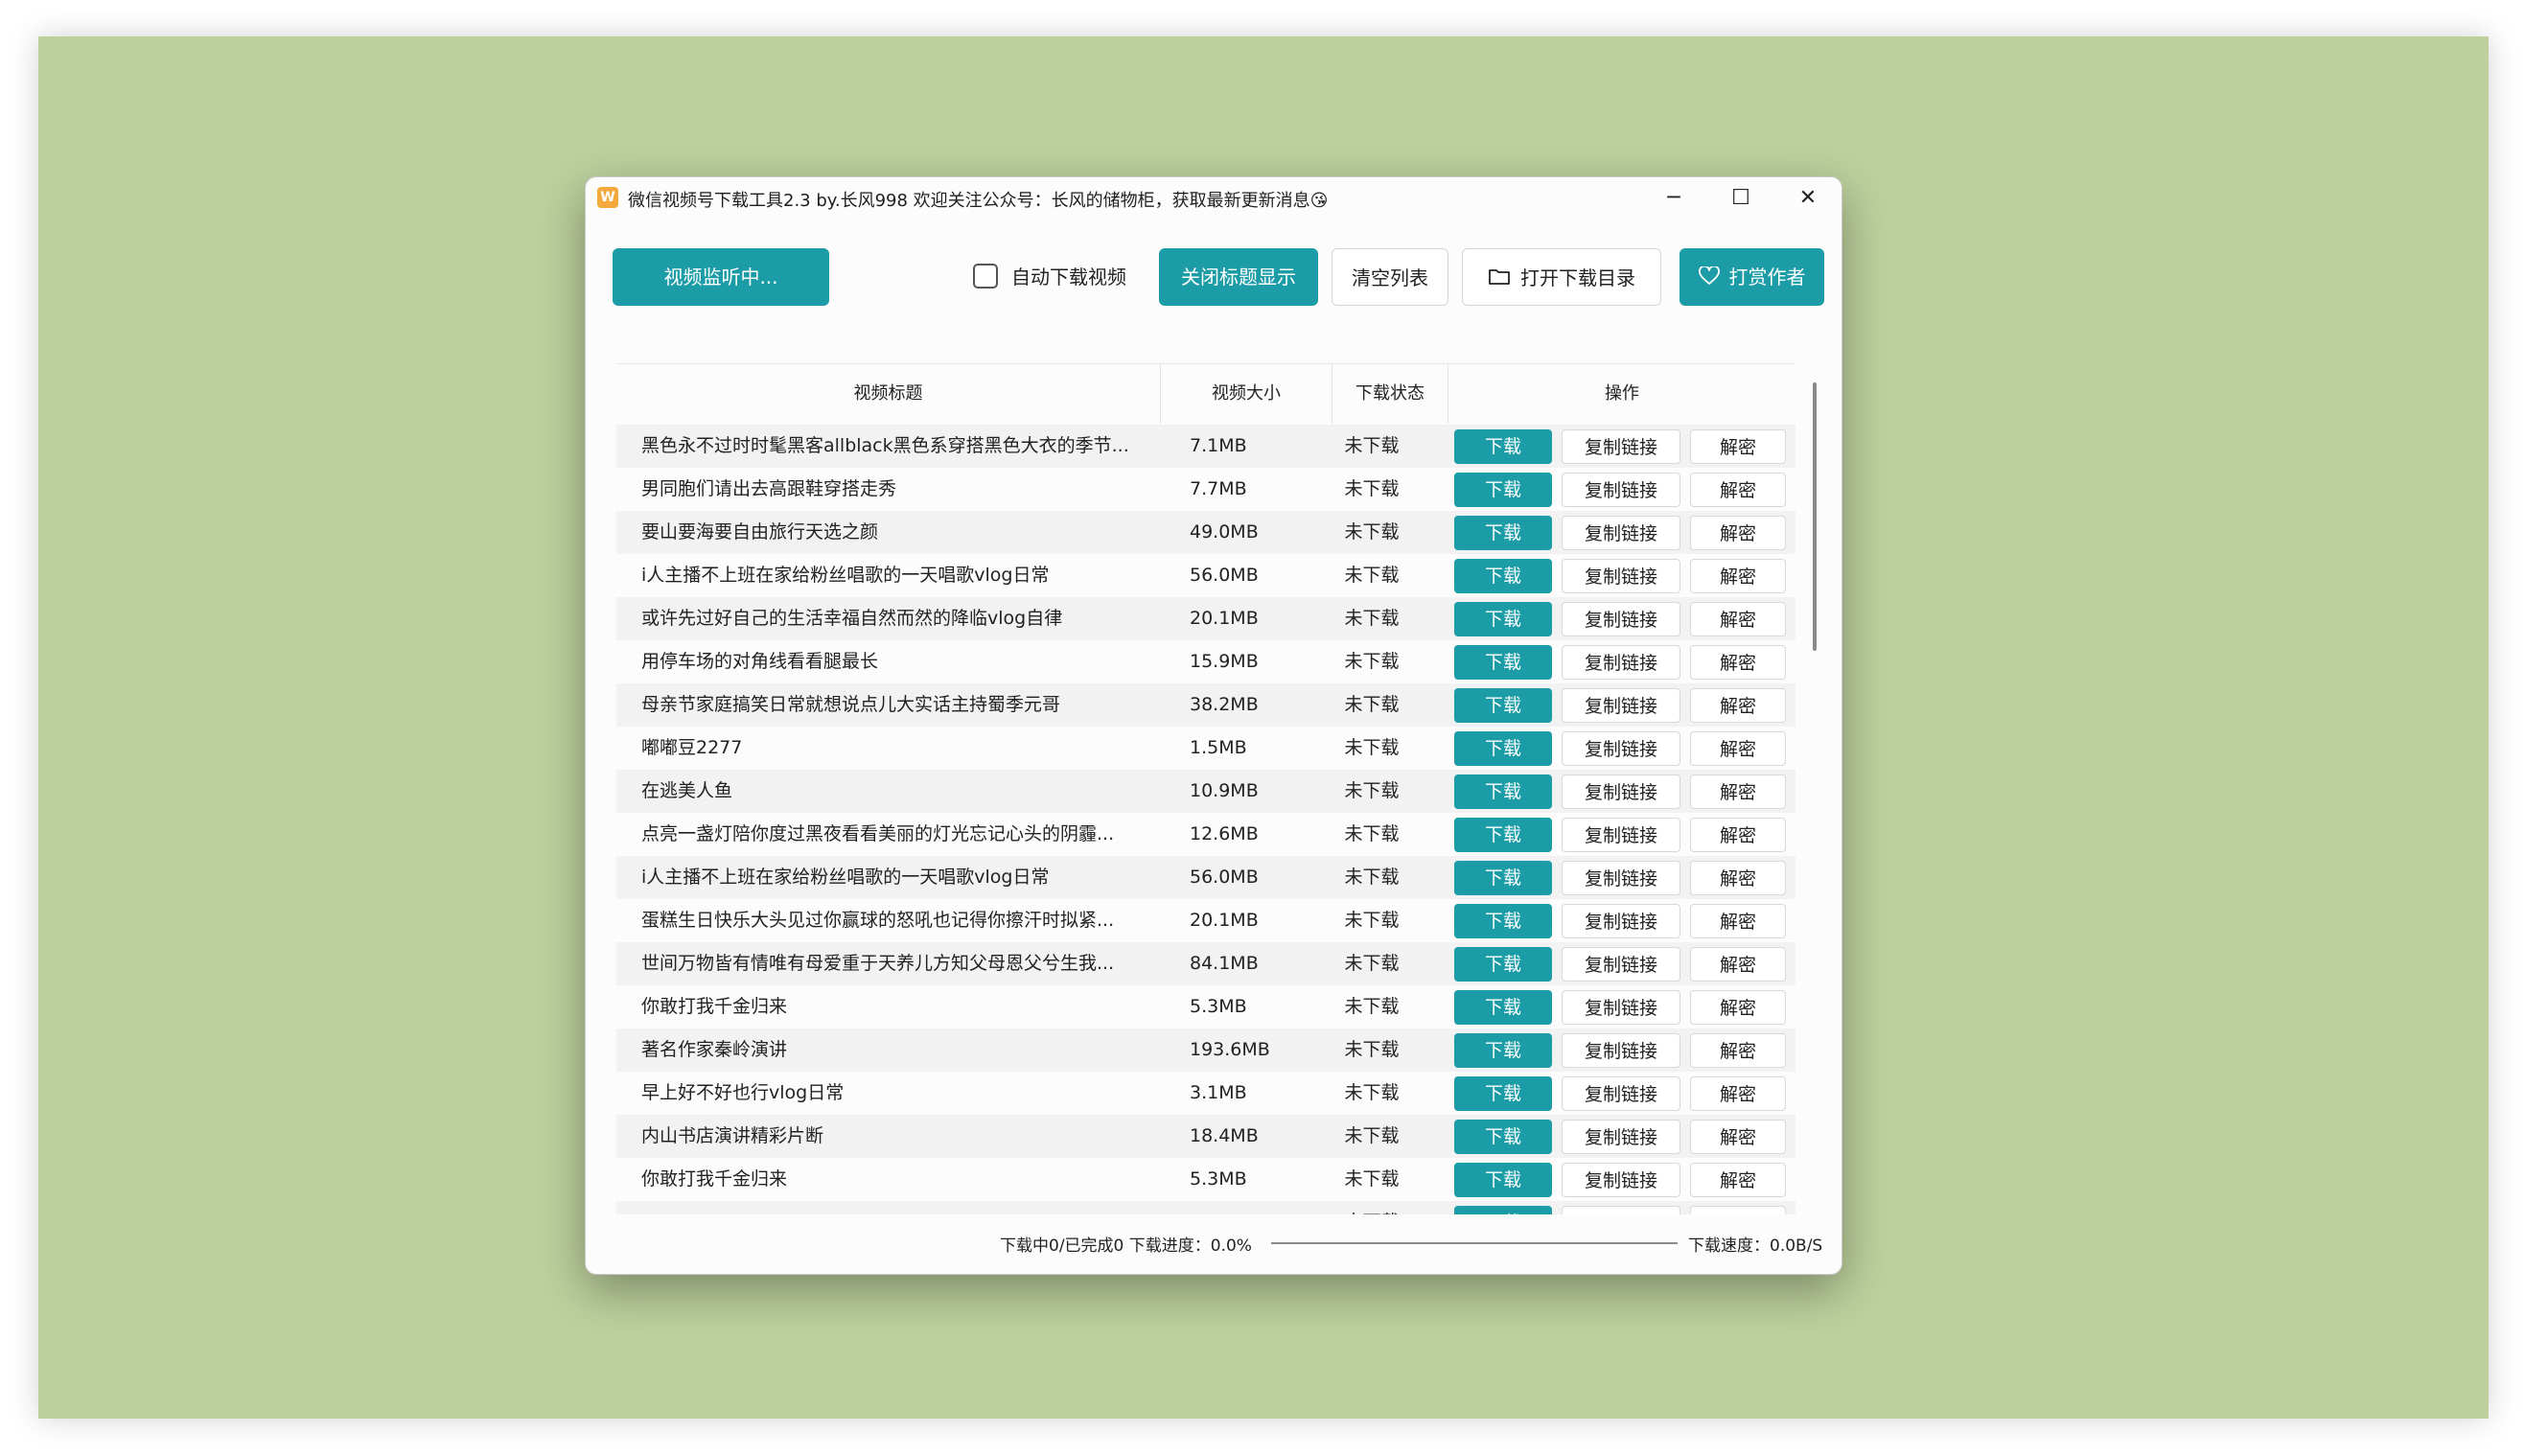  Describe the element at coordinates (1808, 198) in the screenshot. I see `close-button: ✕` at that location.